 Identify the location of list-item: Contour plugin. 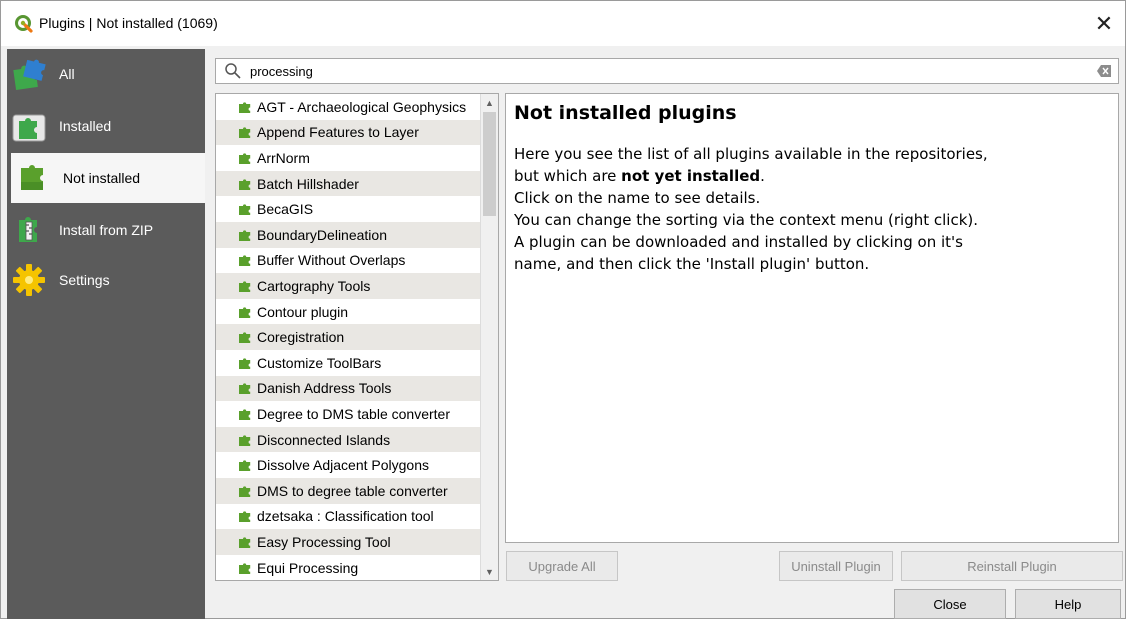
(348, 312).